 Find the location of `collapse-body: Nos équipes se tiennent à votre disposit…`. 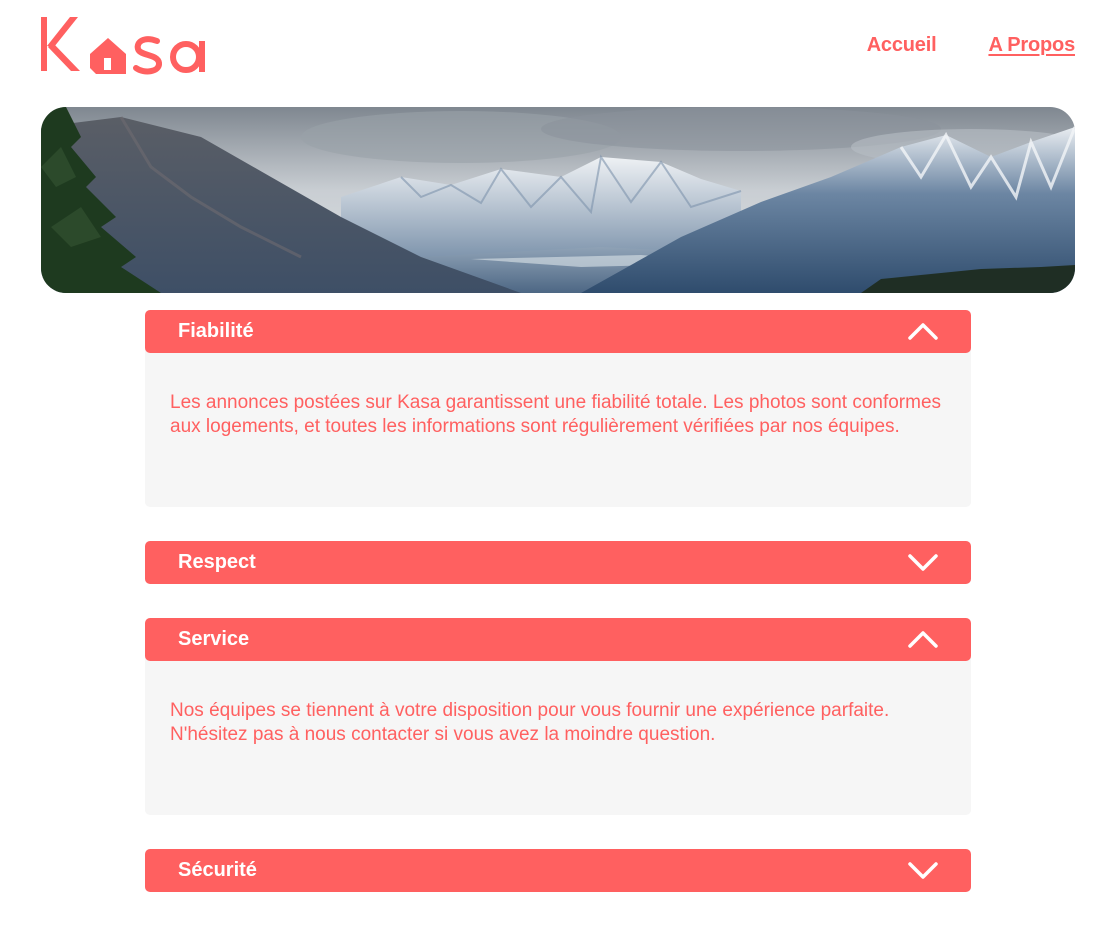

collapse-body: Nos équipes se tiennent à votre disposit… is located at coordinates (558, 736).